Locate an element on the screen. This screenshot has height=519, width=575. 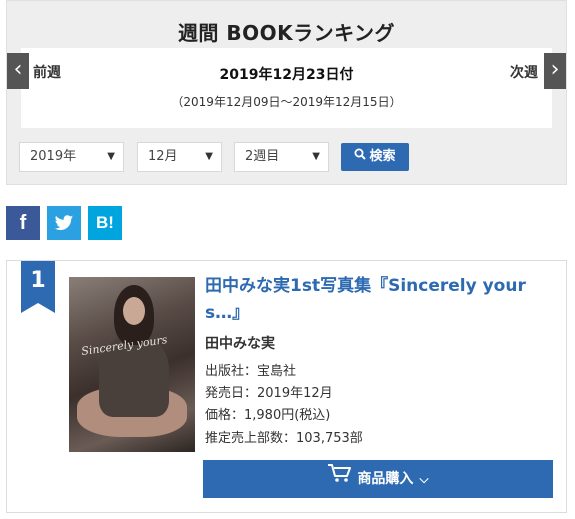
book-cover-image: Sincerely yours is located at coordinates (132, 364).